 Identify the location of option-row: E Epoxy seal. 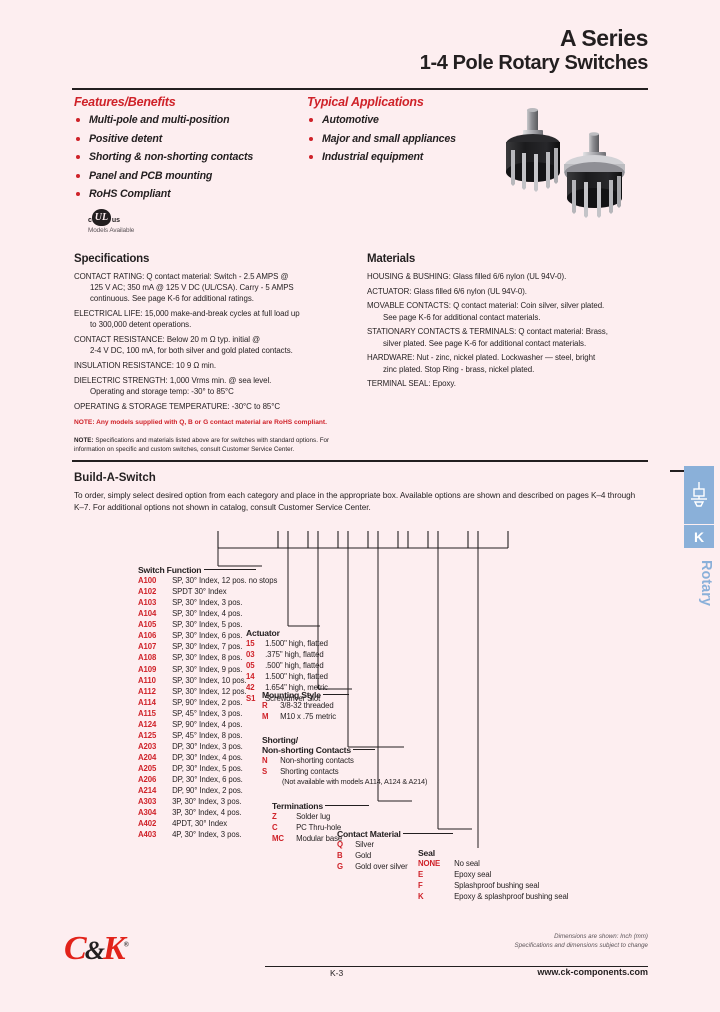
(493, 874).